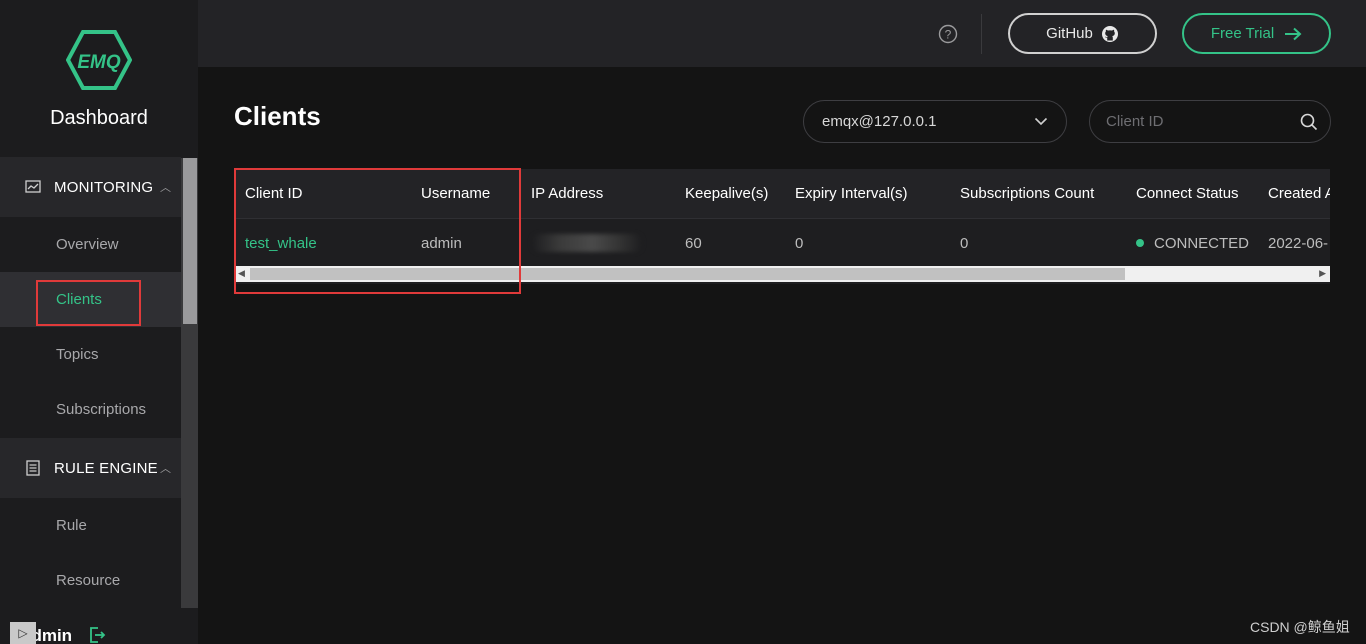  What do you see at coordinates (851, 193) in the screenshot?
I see `column-header: Expiry Interval(s)` at bounding box center [851, 193].